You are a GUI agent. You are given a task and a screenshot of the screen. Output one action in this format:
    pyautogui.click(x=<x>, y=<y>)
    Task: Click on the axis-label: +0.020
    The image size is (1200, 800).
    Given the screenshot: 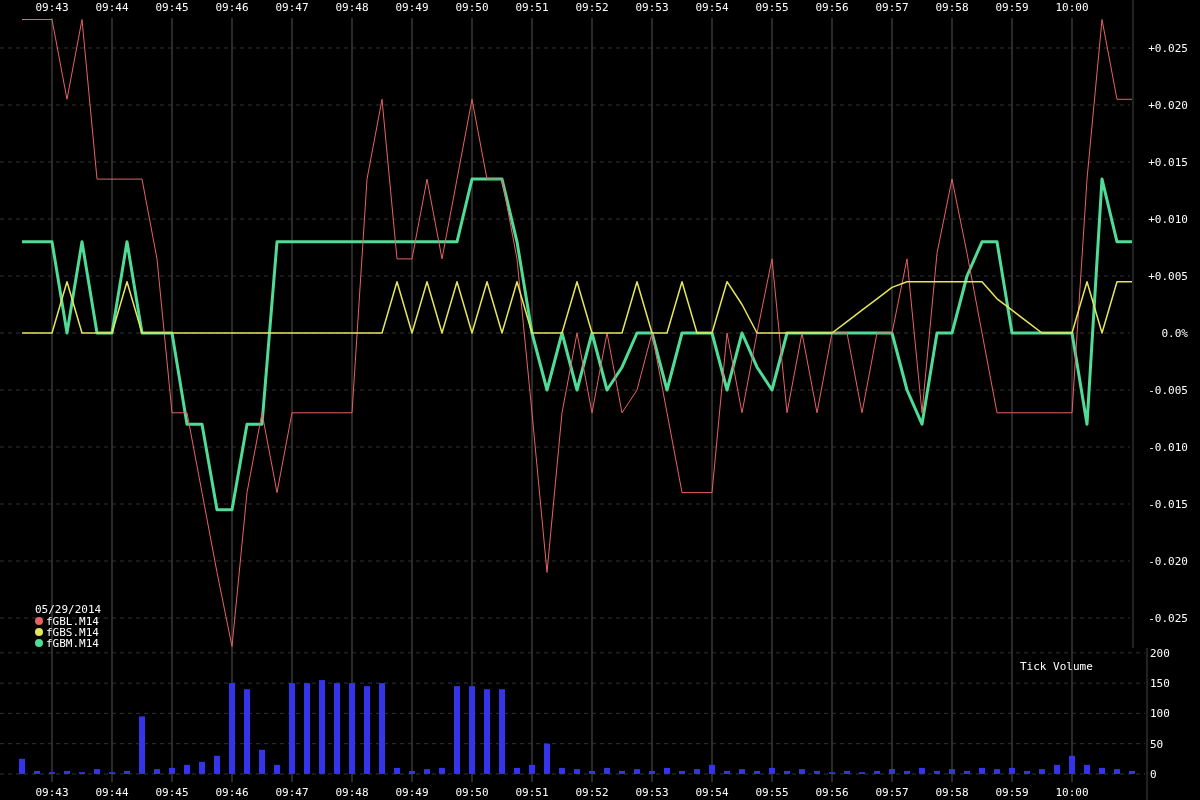 What is the action you would take?
    pyautogui.click(x=1168, y=105)
    